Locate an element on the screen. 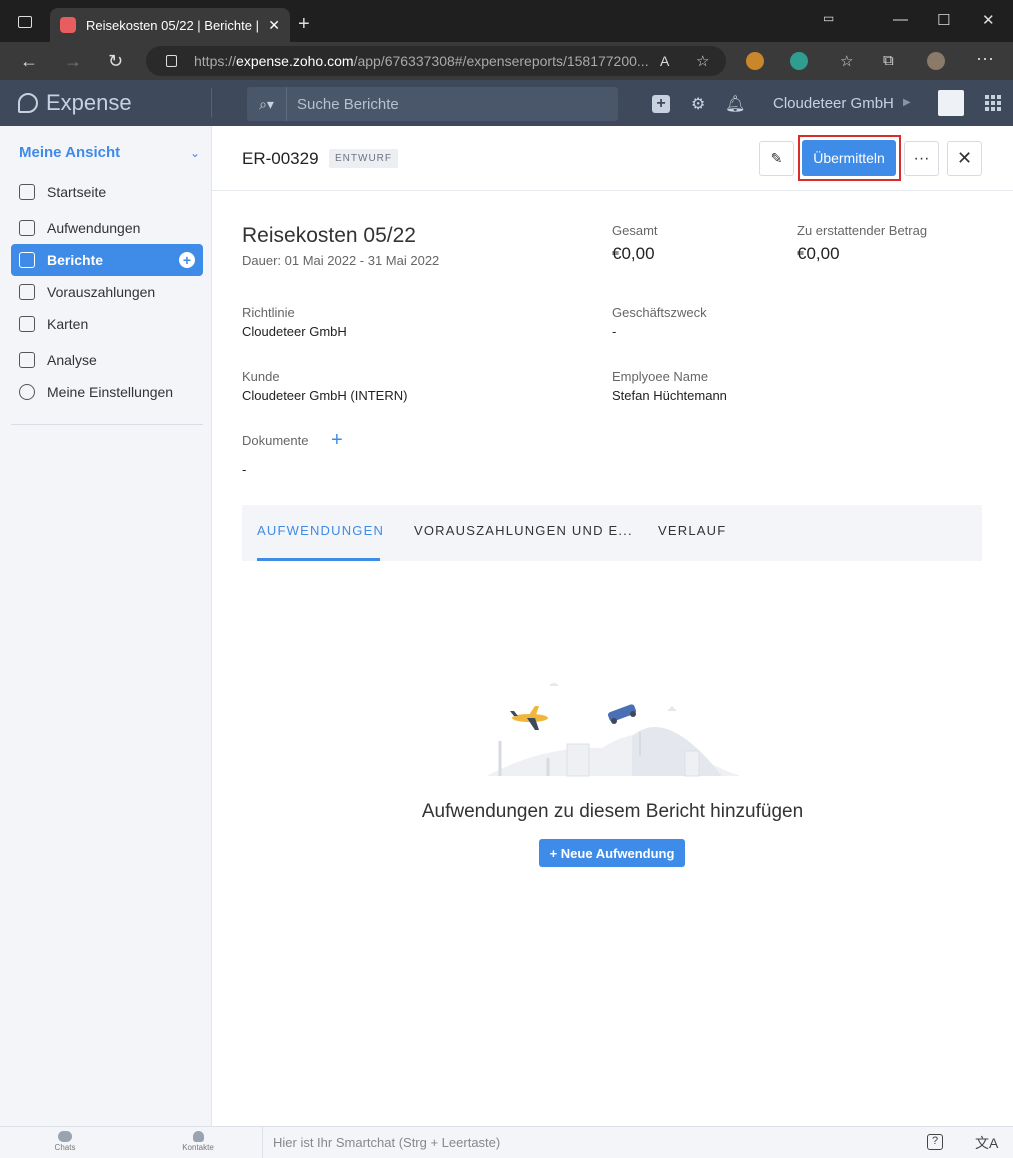 The image size is (1013, 1158). sidebar-item-label: Startseite is located at coordinates (77, 192).